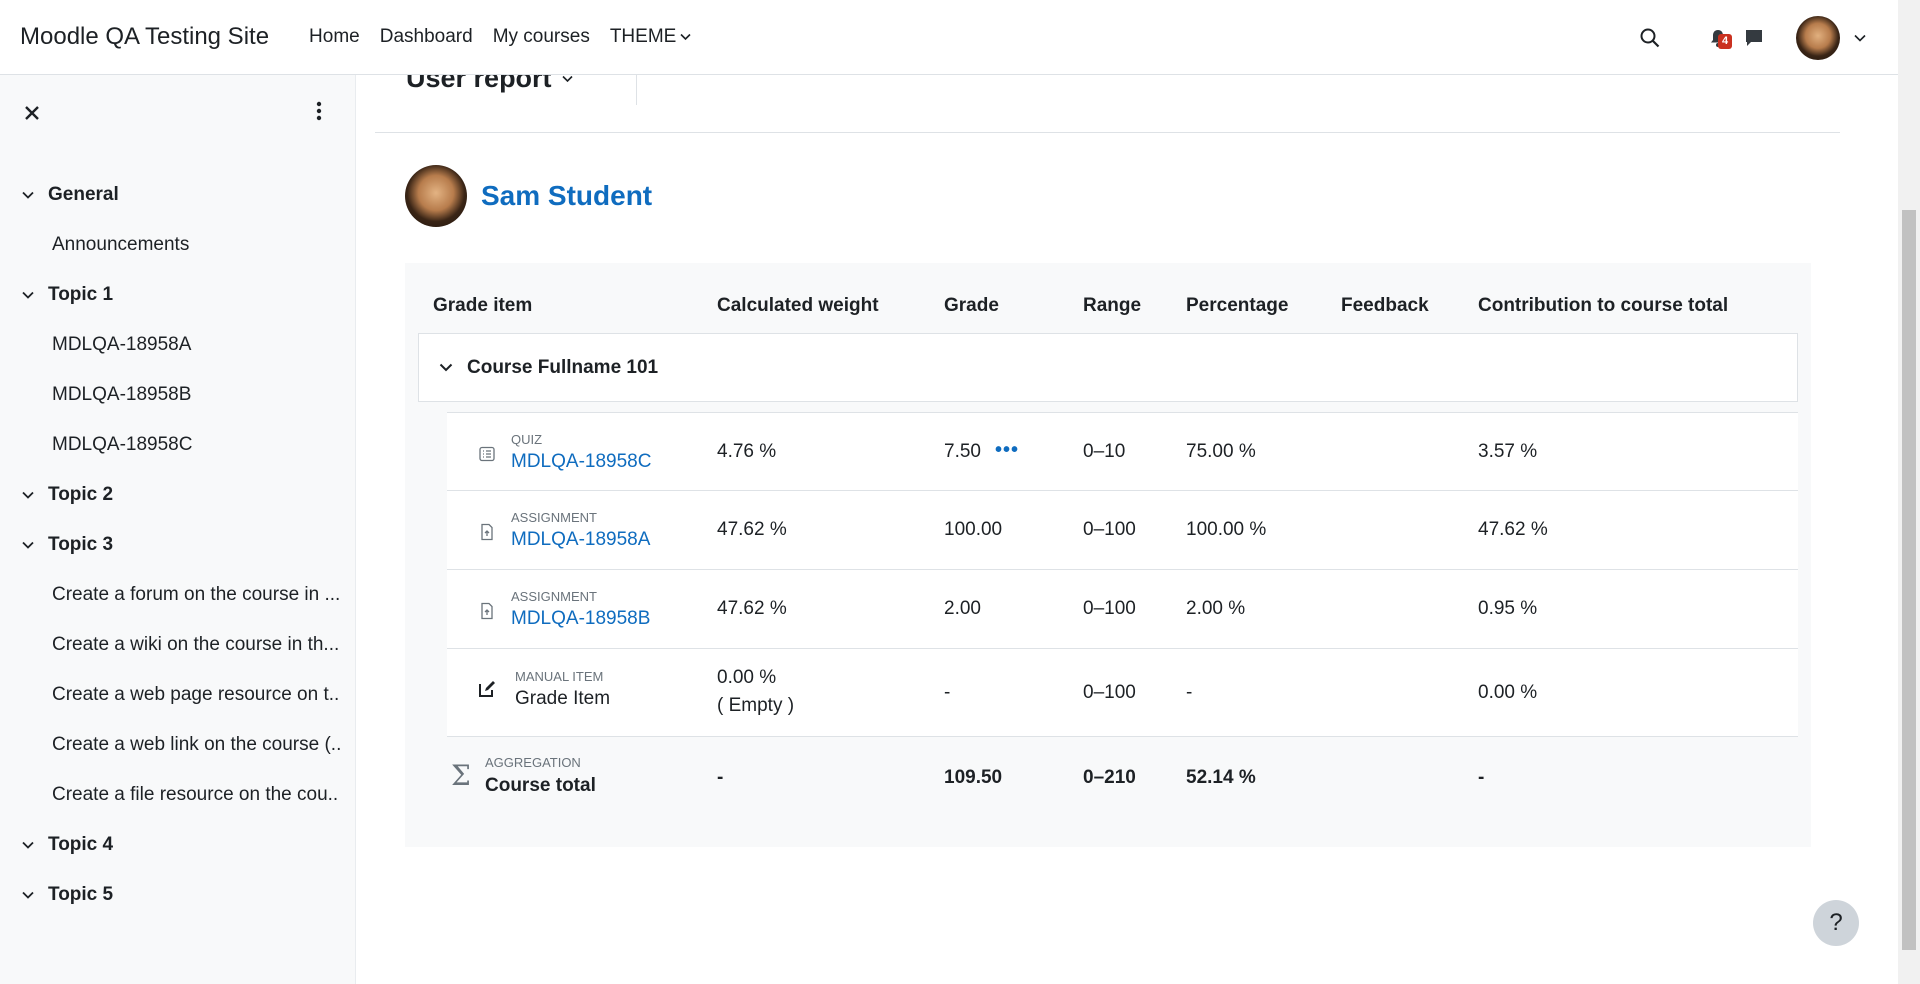 The image size is (1920, 984). Describe the element at coordinates (533, 762) in the screenshot. I see `item-type-label: AGGREGATION` at that location.